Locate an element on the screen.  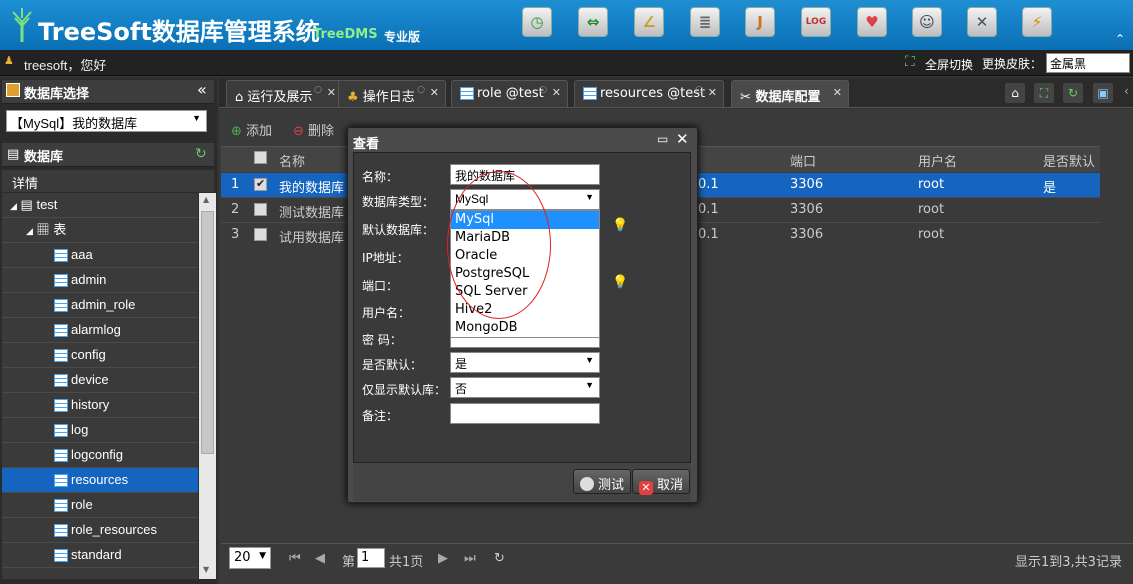
pager-summary: 显示1到3,共3记录 is located at coordinates (1068, 562).